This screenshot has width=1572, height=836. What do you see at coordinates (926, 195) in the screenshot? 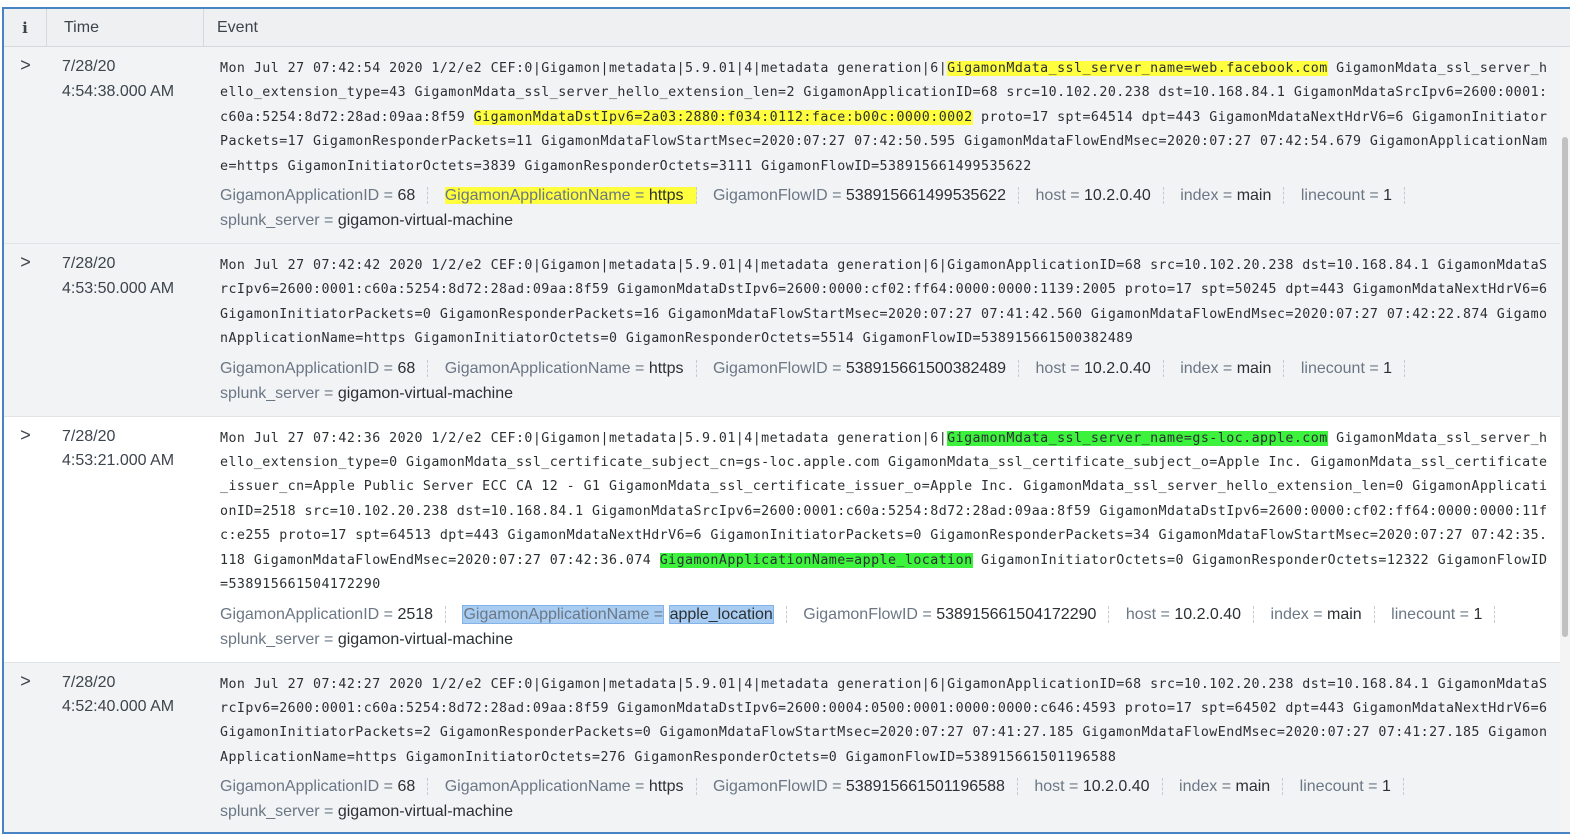
I see `field-value: 538915661499535622` at bounding box center [926, 195].